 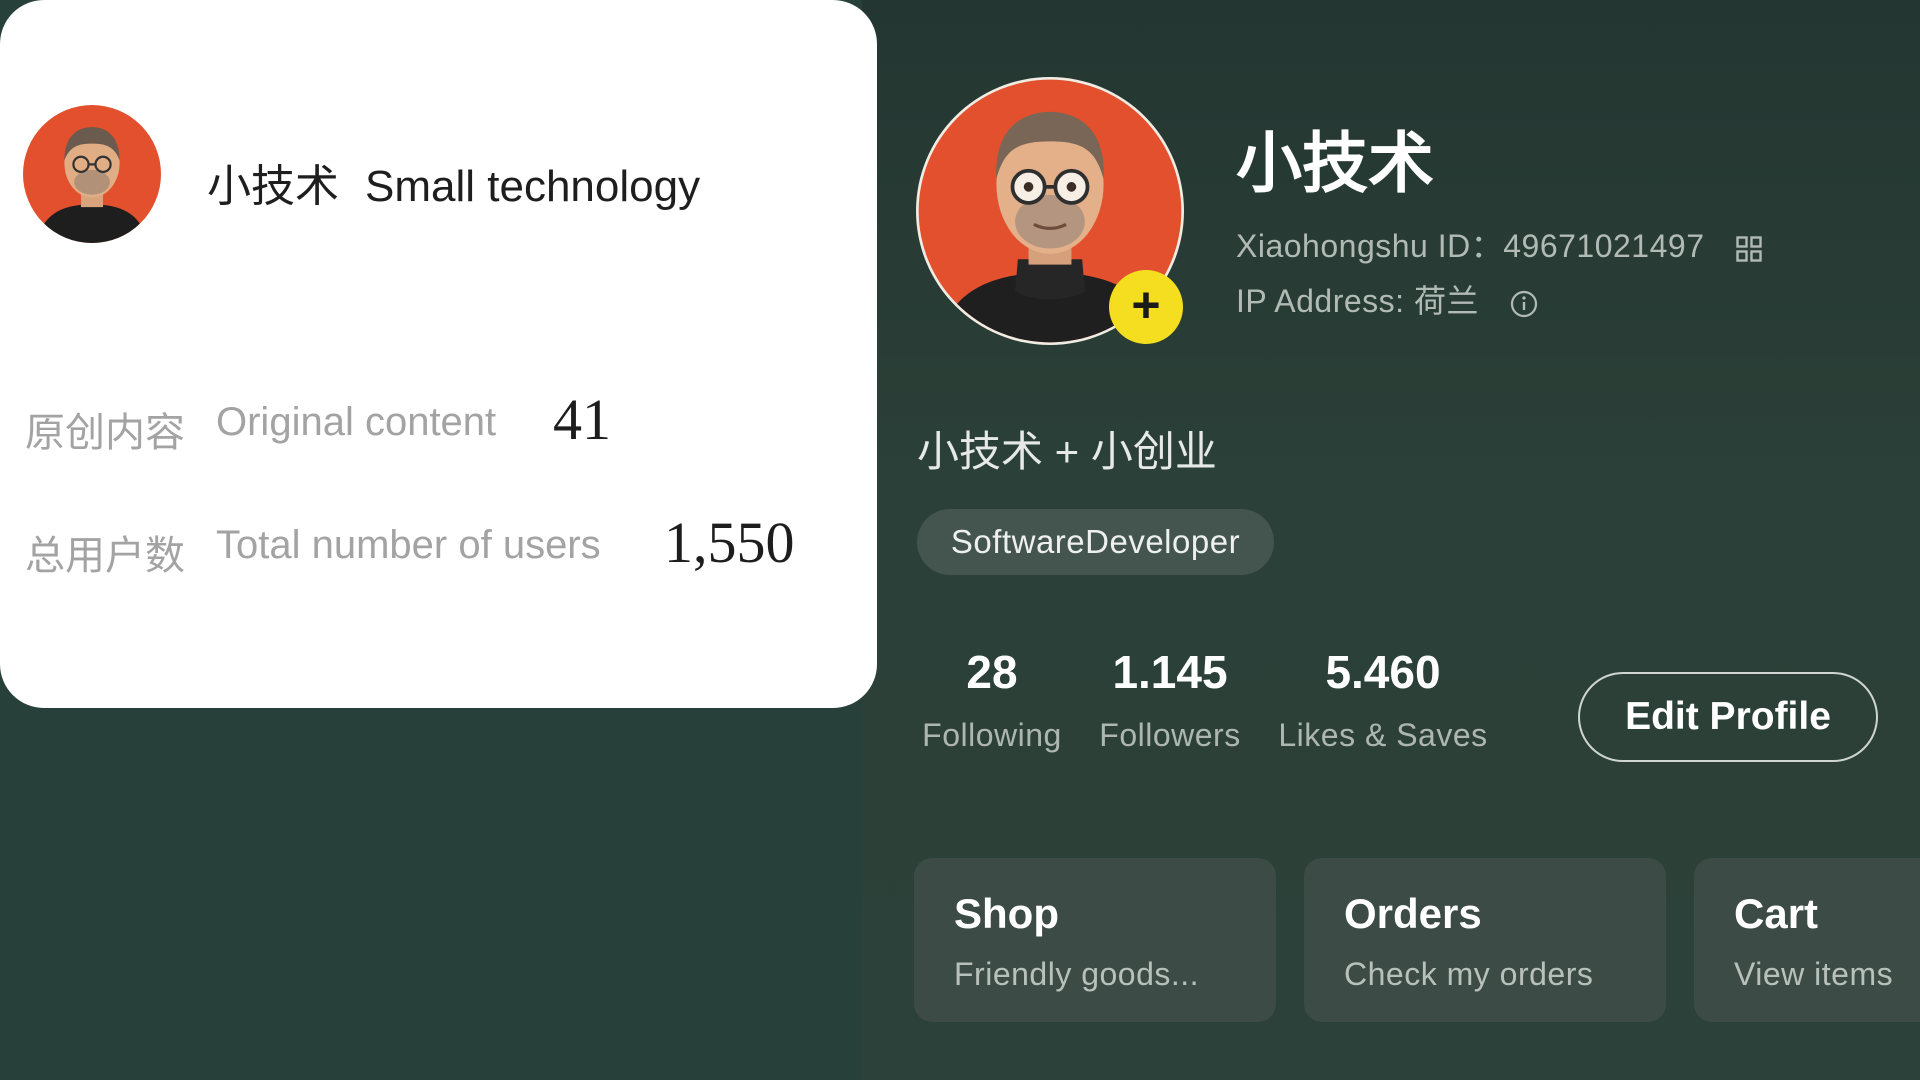 I want to click on ip-address: IP Address: 荷兰, so click(x=1387, y=299).